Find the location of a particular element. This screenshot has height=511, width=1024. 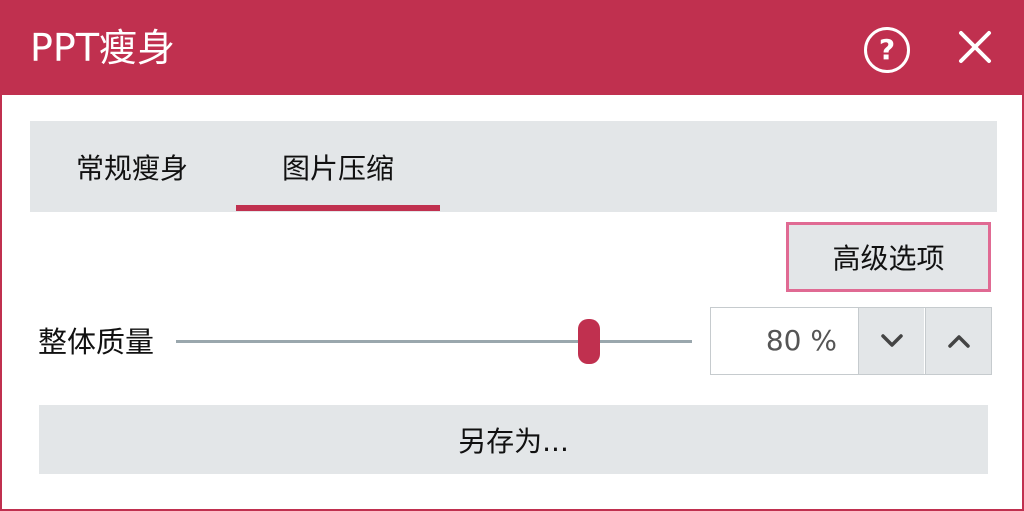

tab-regular-slim: 常规瘦身 is located at coordinates (132, 166).